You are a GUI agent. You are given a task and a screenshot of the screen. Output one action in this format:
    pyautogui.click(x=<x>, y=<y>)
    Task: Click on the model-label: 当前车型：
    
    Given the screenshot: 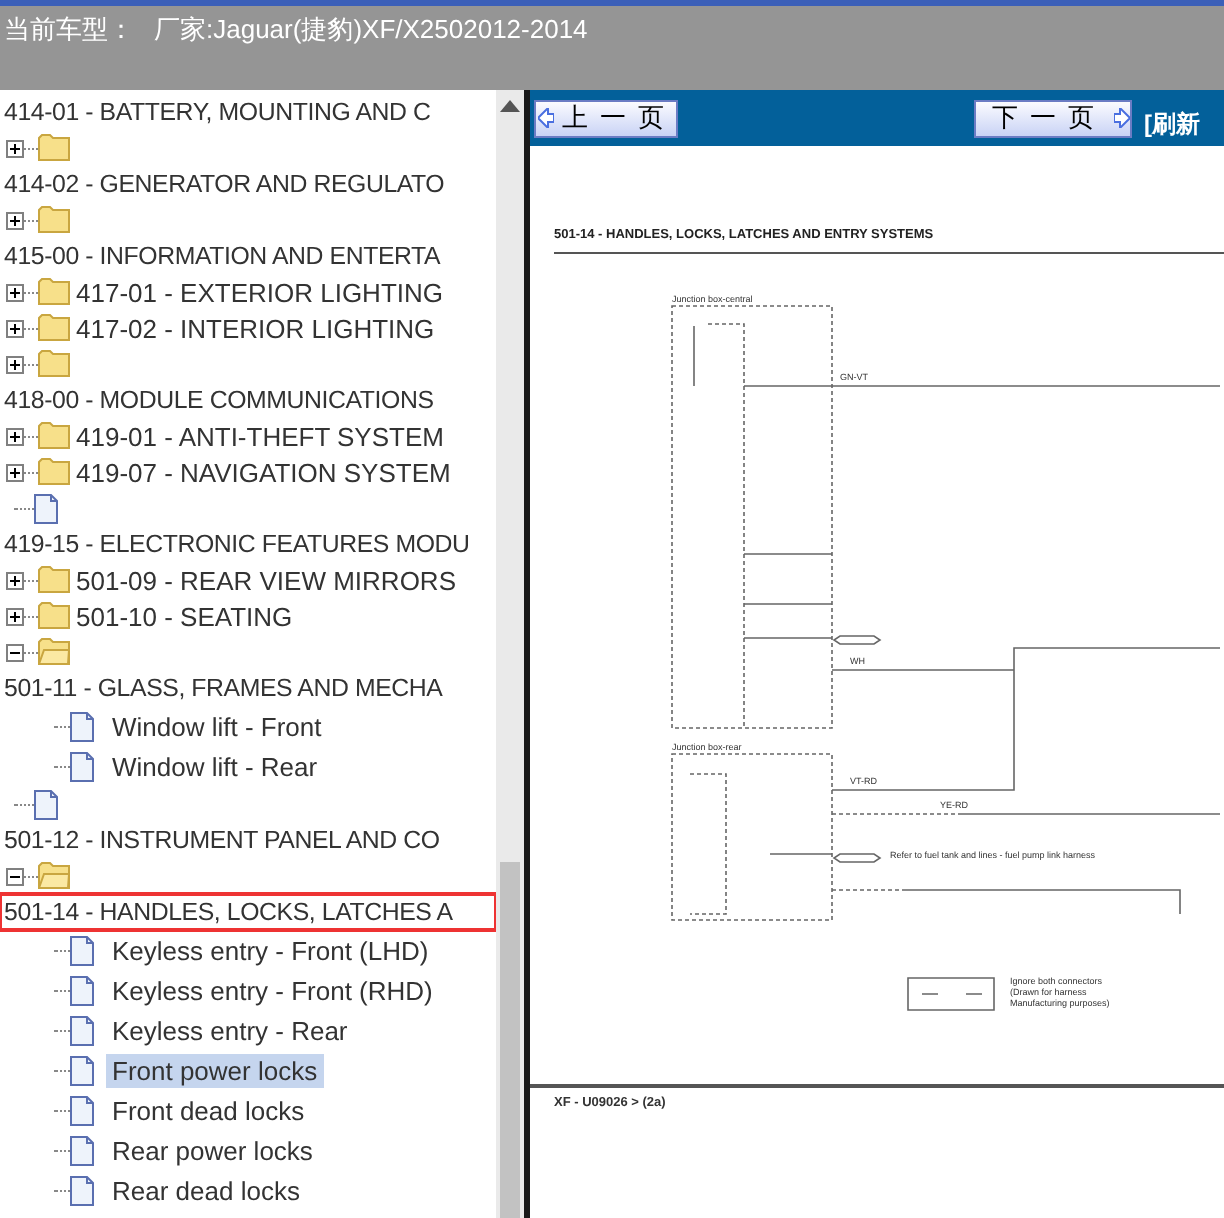 What is the action you would take?
    pyautogui.click(x=69, y=30)
    